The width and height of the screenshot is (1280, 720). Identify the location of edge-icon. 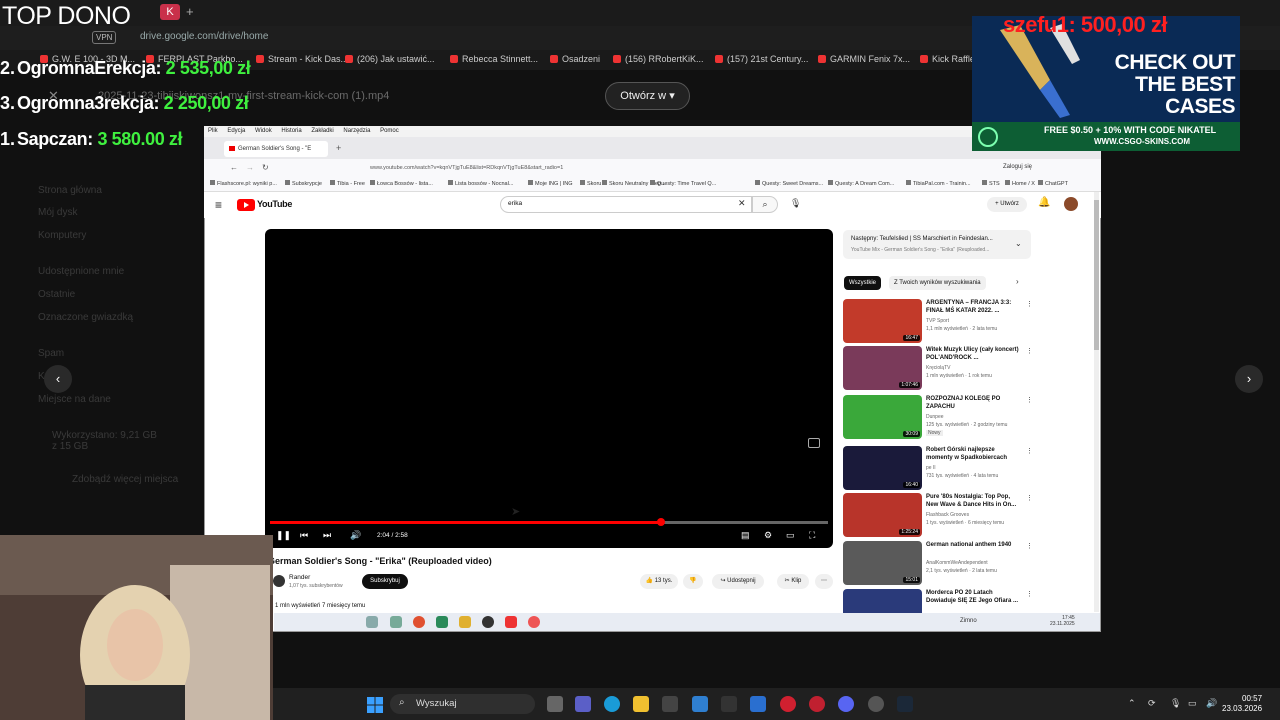
(612, 704).